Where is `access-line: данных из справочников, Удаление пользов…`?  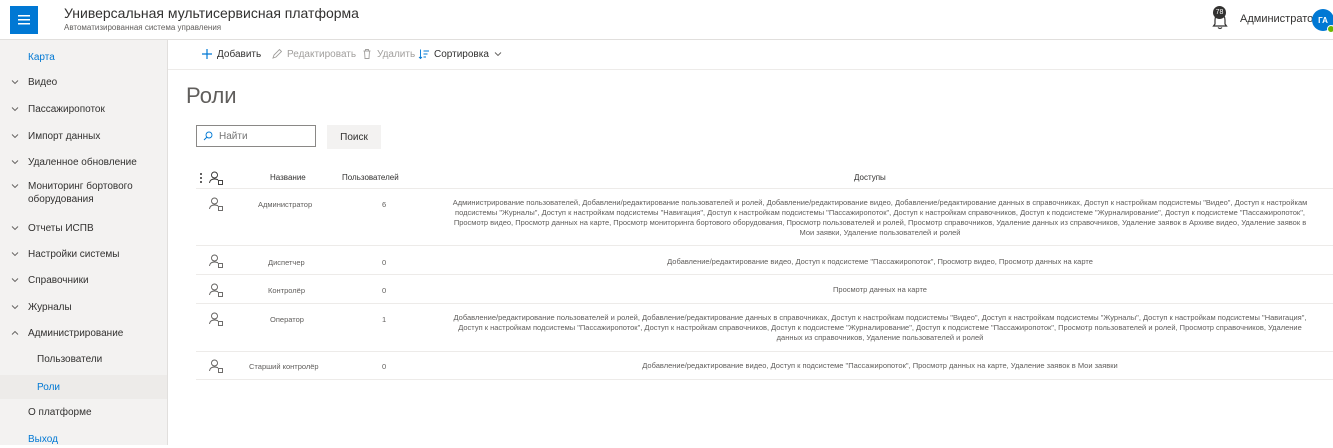 access-line: данных из справочников, Удаление пользов… is located at coordinates (880, 337).